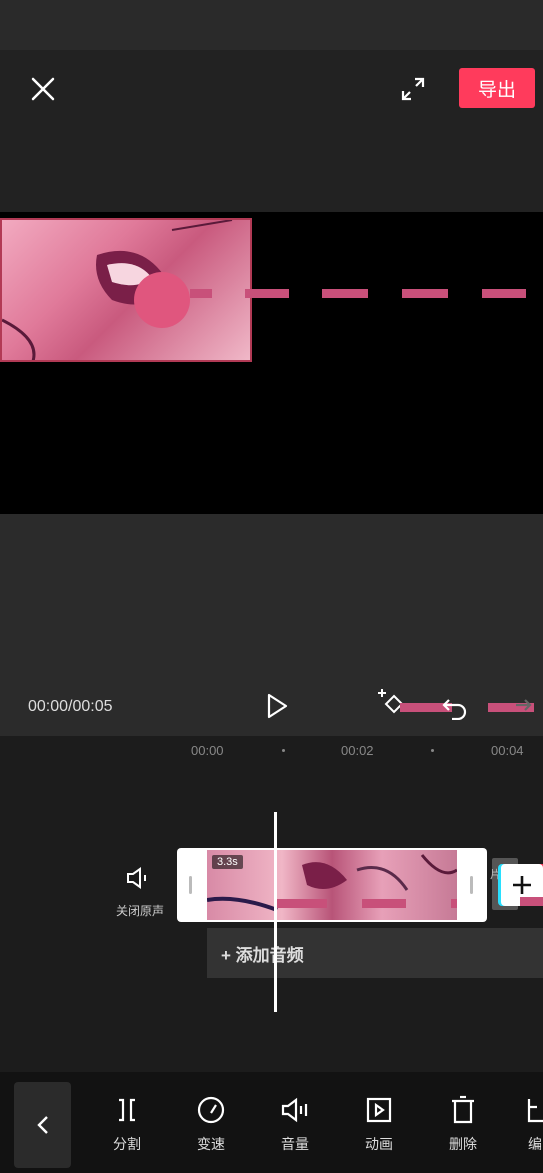  Describe the element at coordinates (271, 25) in the screenshot. I see `status-bar` at that location.